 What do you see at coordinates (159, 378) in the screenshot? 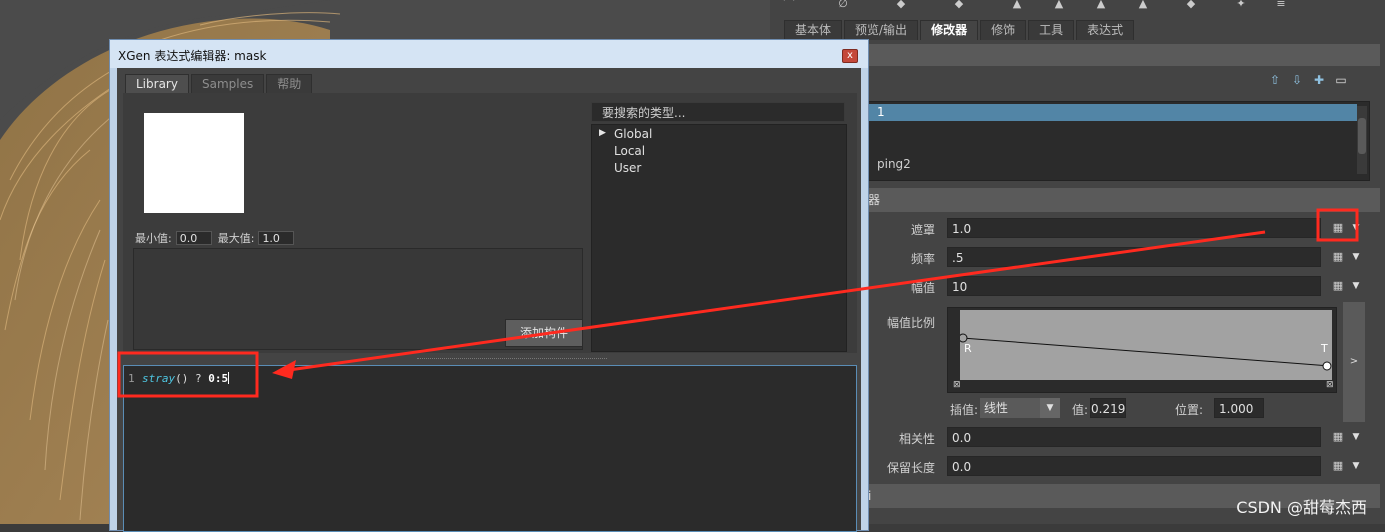
I see `code-function: stray` at bounding box center [159, 378].